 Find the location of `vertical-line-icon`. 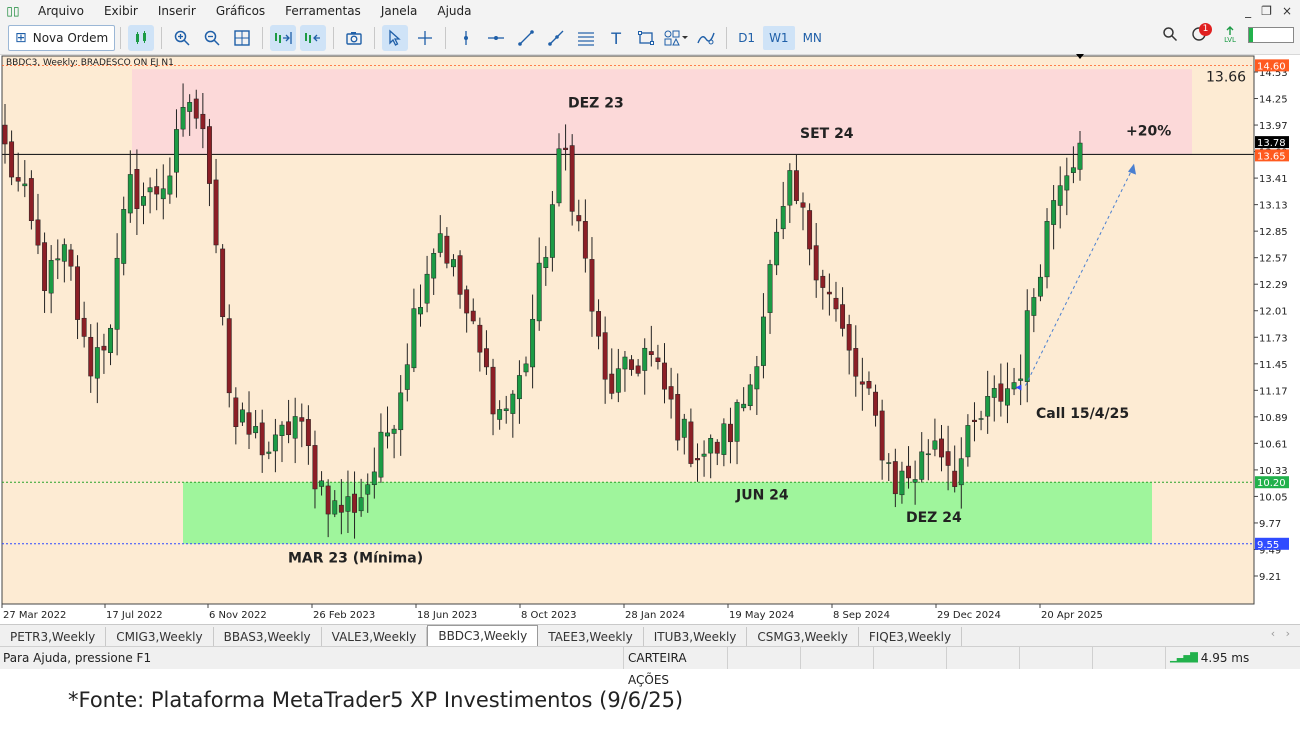

vertical-line-icon is located at coordinates (466, 38).